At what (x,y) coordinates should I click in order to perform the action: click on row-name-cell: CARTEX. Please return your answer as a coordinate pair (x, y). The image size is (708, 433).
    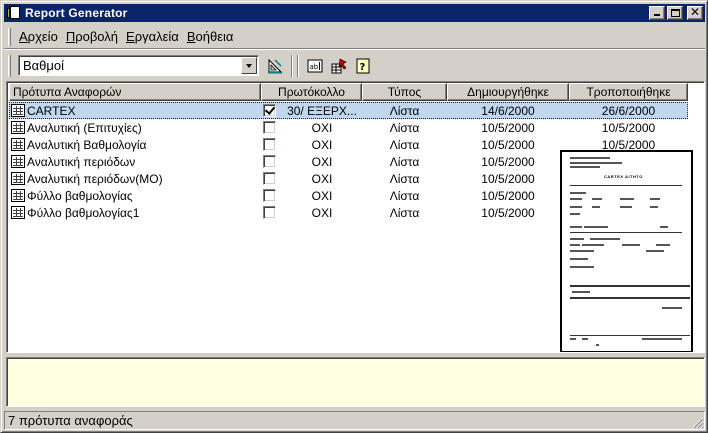
    Looking at the image, I should click on (135, 111).